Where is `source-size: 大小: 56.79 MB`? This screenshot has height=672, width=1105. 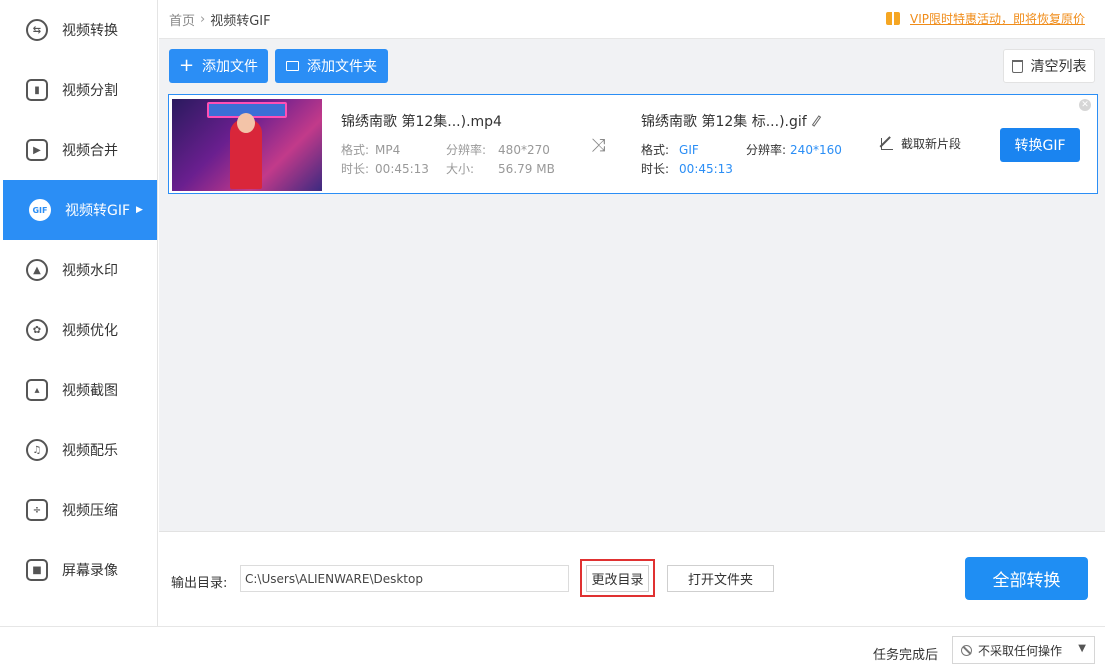 source-size: 大小: 56.79 MB is located at coordinates (500, 169).